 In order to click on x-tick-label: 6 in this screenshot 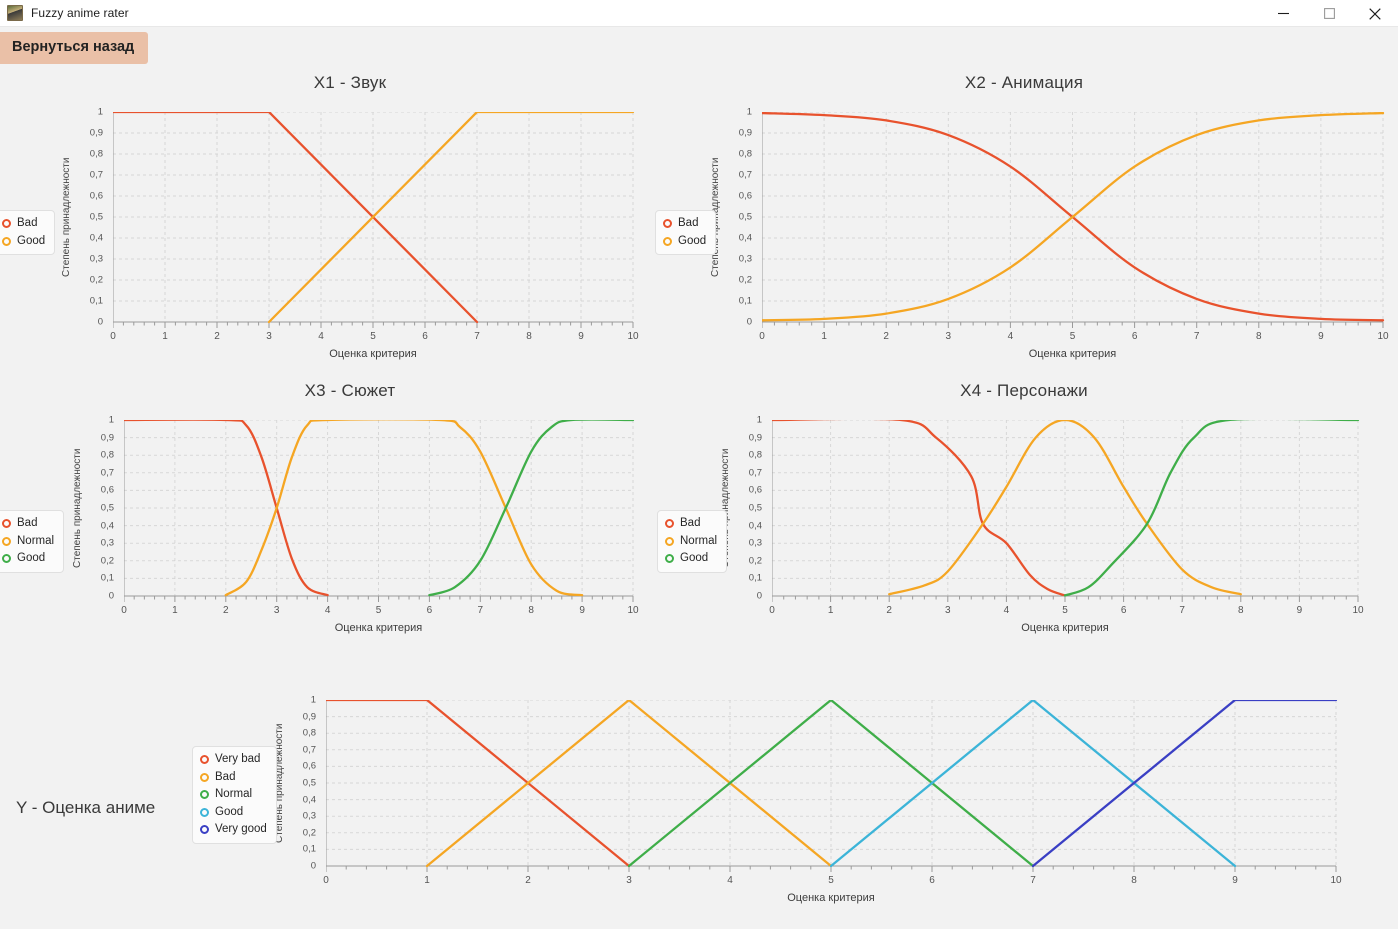, I will do `click(1134, 336)`.